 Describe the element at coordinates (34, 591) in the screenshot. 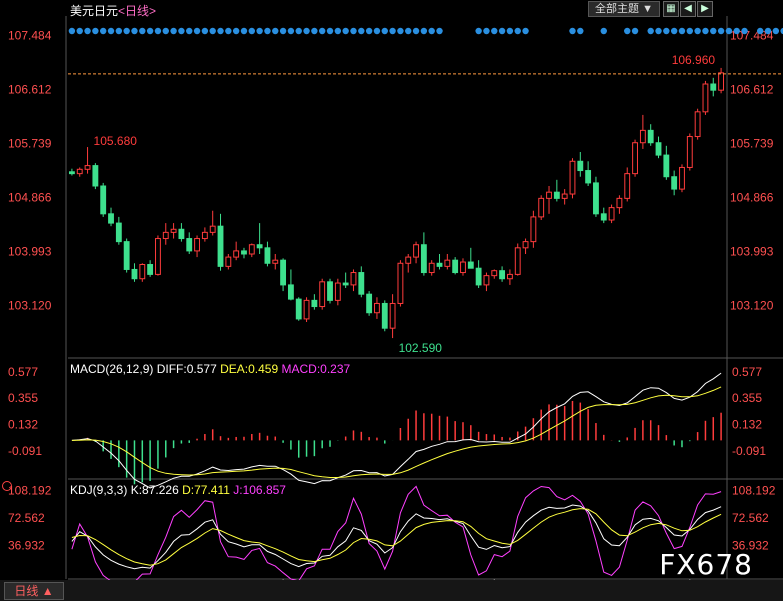

I see `period-button: 日线 ▲` at that location.